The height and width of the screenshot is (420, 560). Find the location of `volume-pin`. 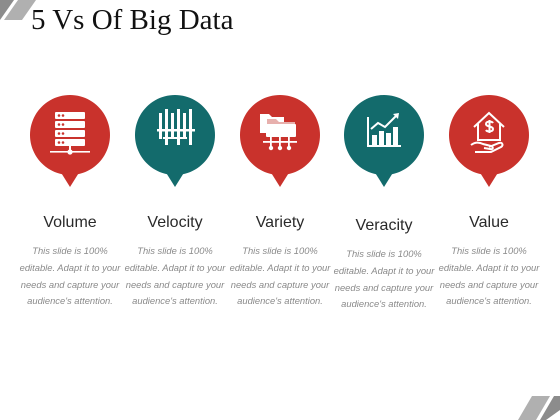

volume-pin is located at coordinates (70, 141).